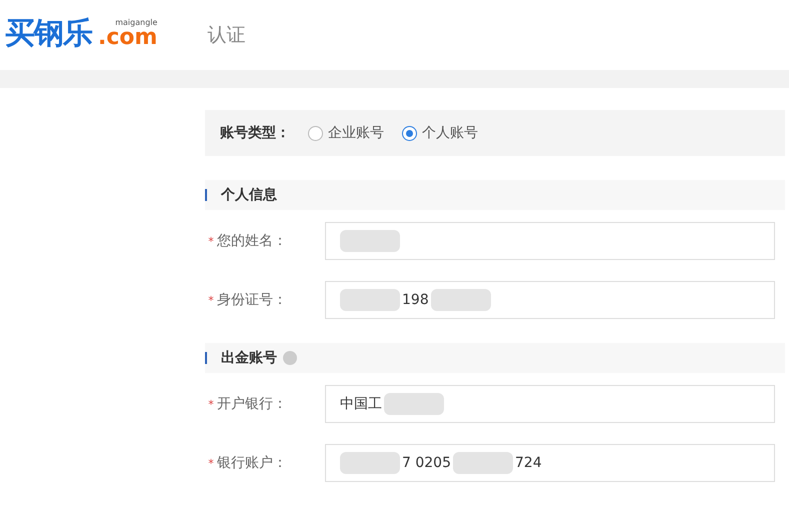 This screenshot has width=789, height=520. Describe the element at coordinates (136, 23) in the screenshot. I see `logo-pinyin: maigangle` at that location.